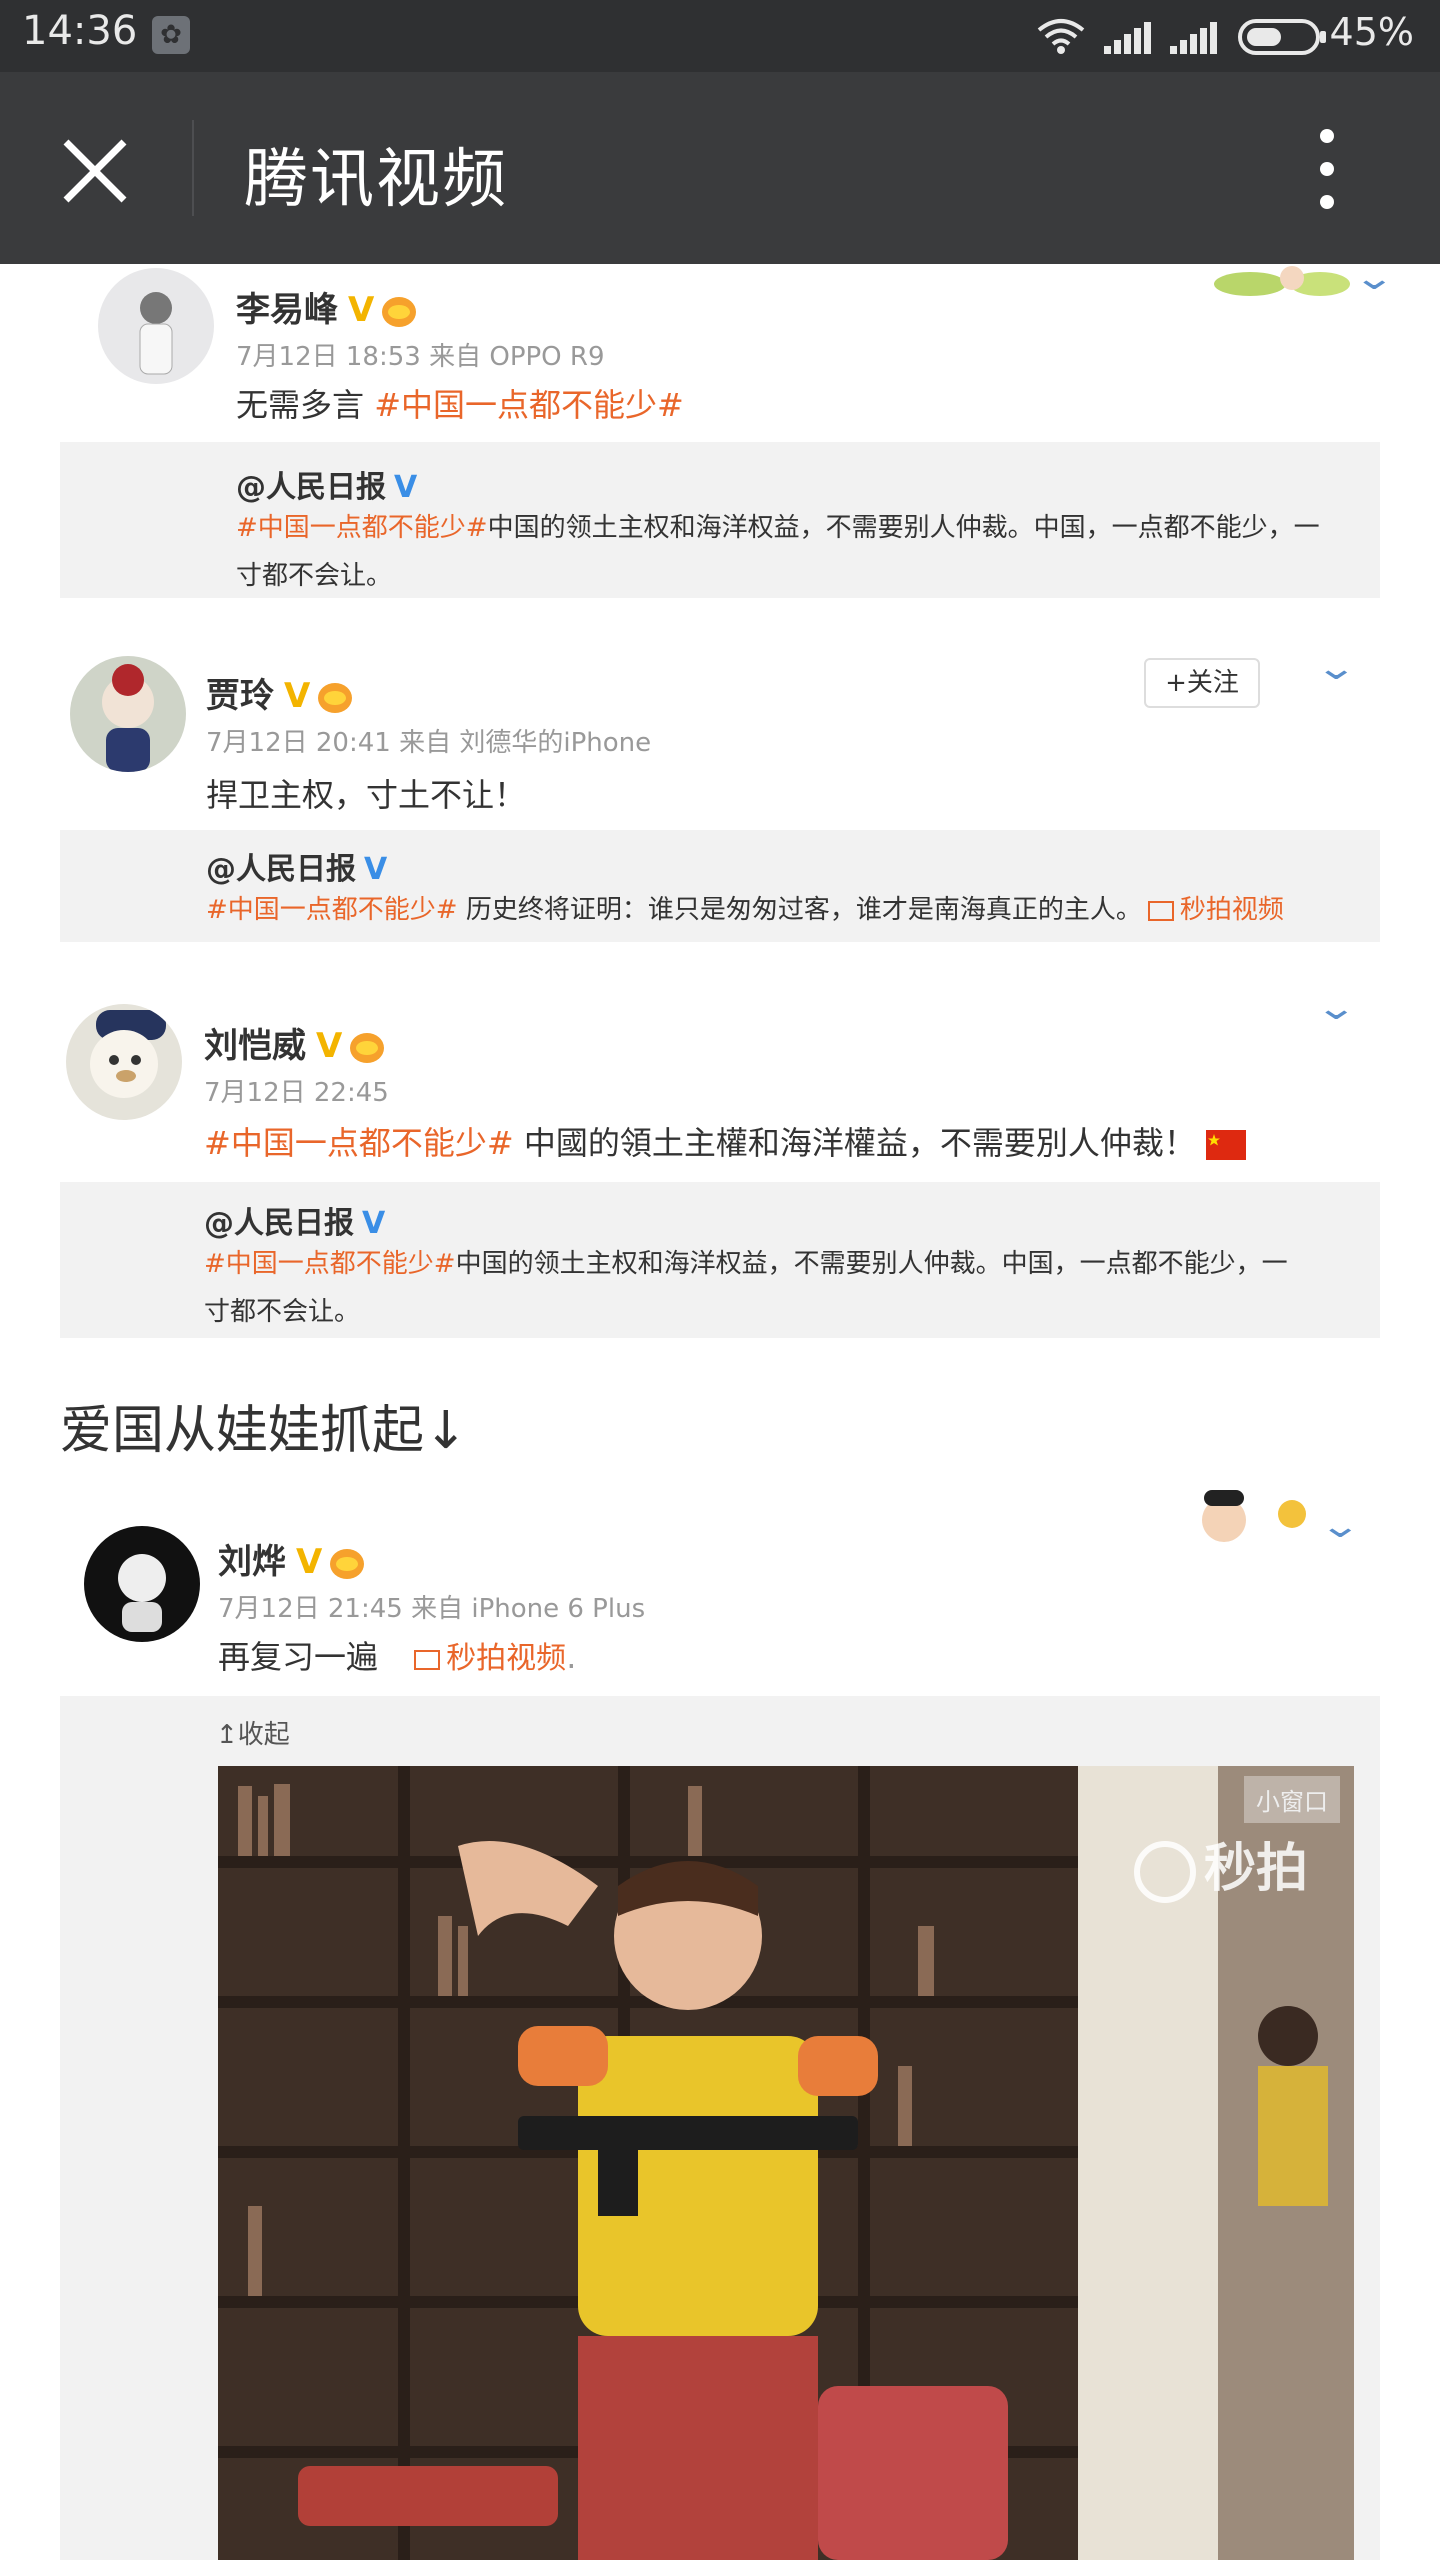 Image resolution: width=1440 pixels, height=2560 pixels. I want to click on author-name: 李易峰 V, so click(326, 306).